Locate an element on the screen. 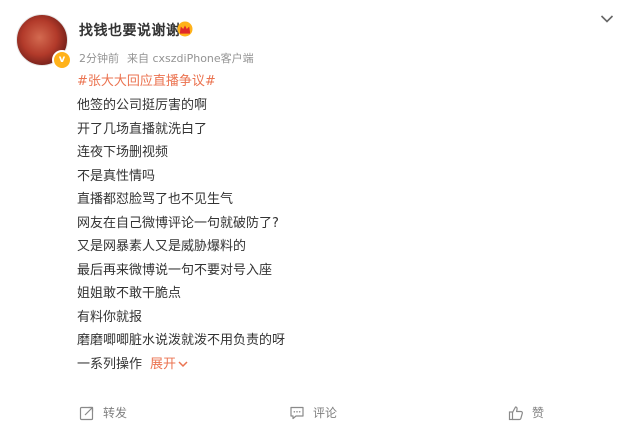  post-line: 连夜下场删视频 is located at coordinates (123, 152).